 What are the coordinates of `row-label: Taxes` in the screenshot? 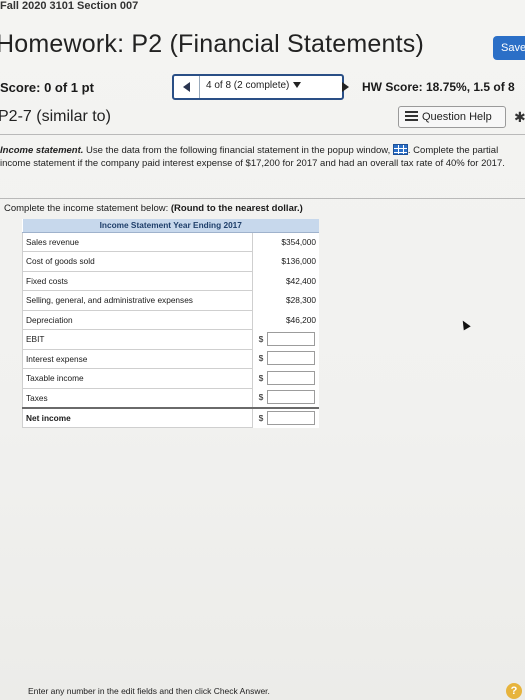 It's located at (137, 397).